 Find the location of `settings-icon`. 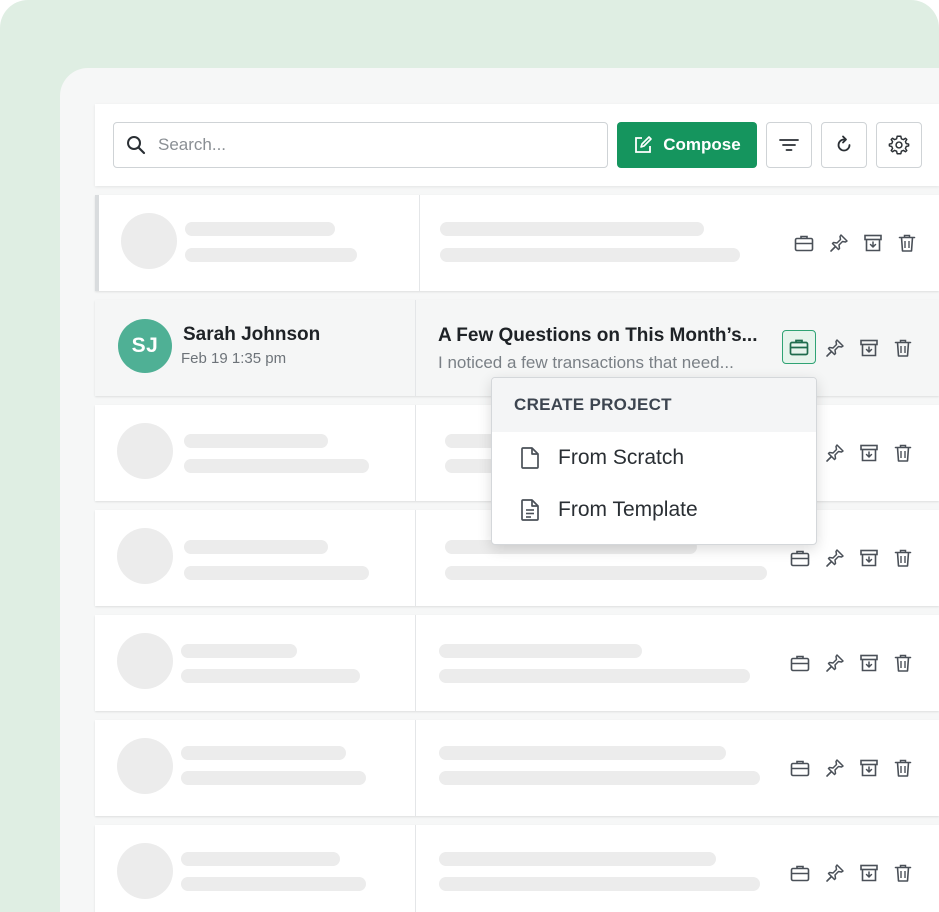

settings-icon is located at coordinates (899, 145).